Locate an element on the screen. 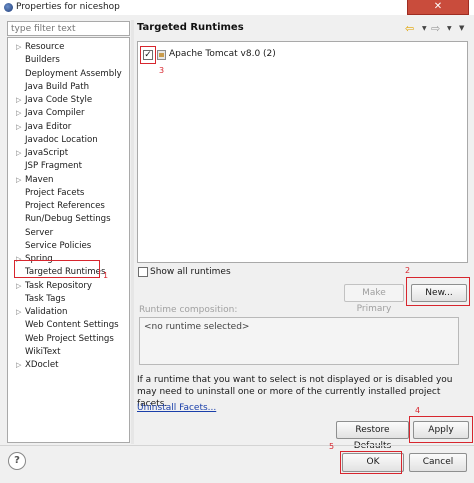 The height and width of the screenshot is (483, 474). tree-item-label: Server is located at coordinates (39, 232).